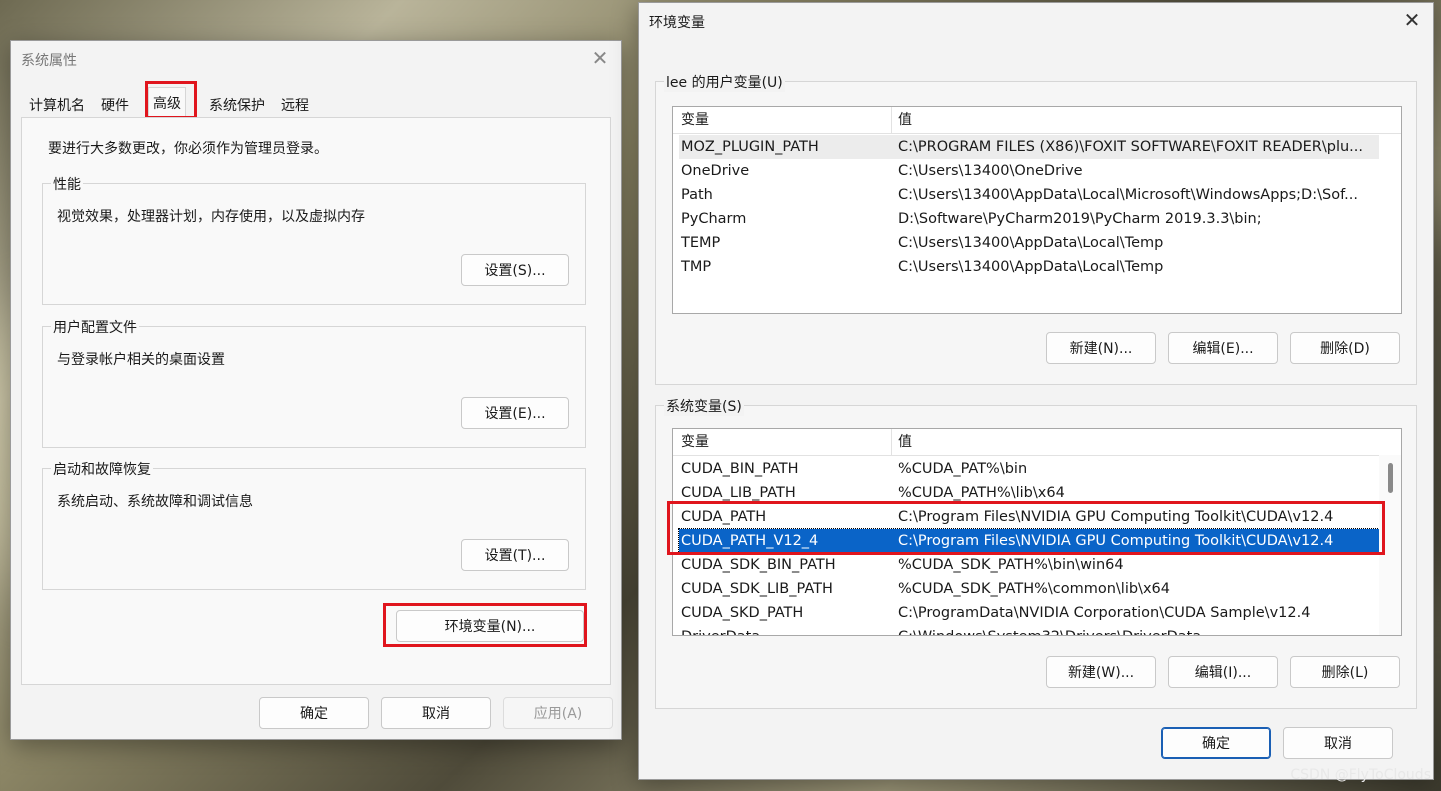 Image resolution: width=1441 pixels, height=791 pixels. Describe the element at coordinates (155, 502) in the screenshot. I see `startup-recovery-desc: 系统启动、系统故障和调试信息` at that location.